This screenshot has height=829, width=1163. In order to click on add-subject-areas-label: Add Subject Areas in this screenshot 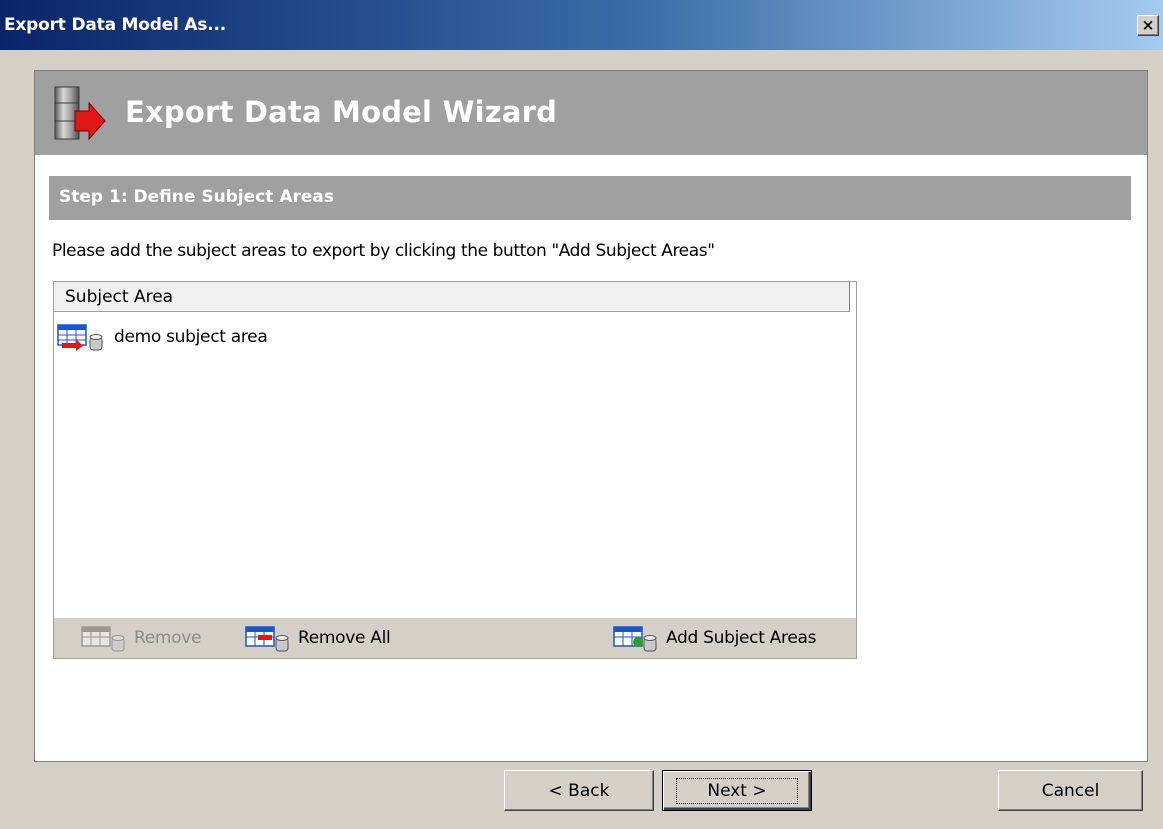, I will do `click(741, 638)`.